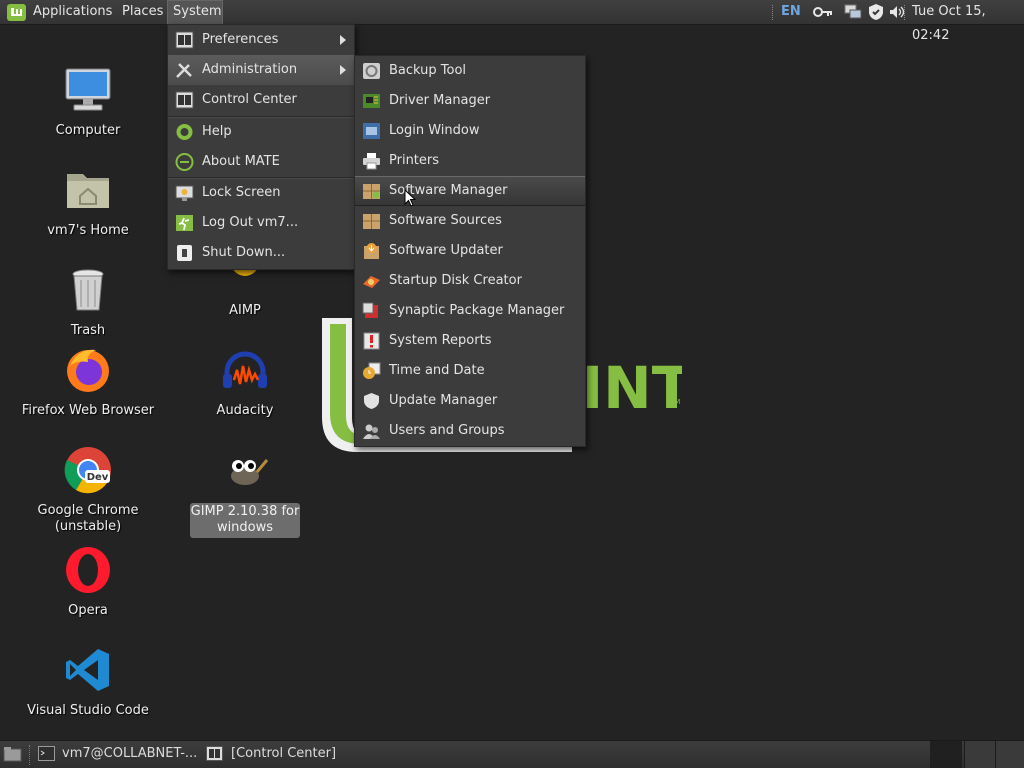 Image resolution: width=1024 pixels, height=768 pixels. I want to click on svg-text: Dev, so click(98, 477).